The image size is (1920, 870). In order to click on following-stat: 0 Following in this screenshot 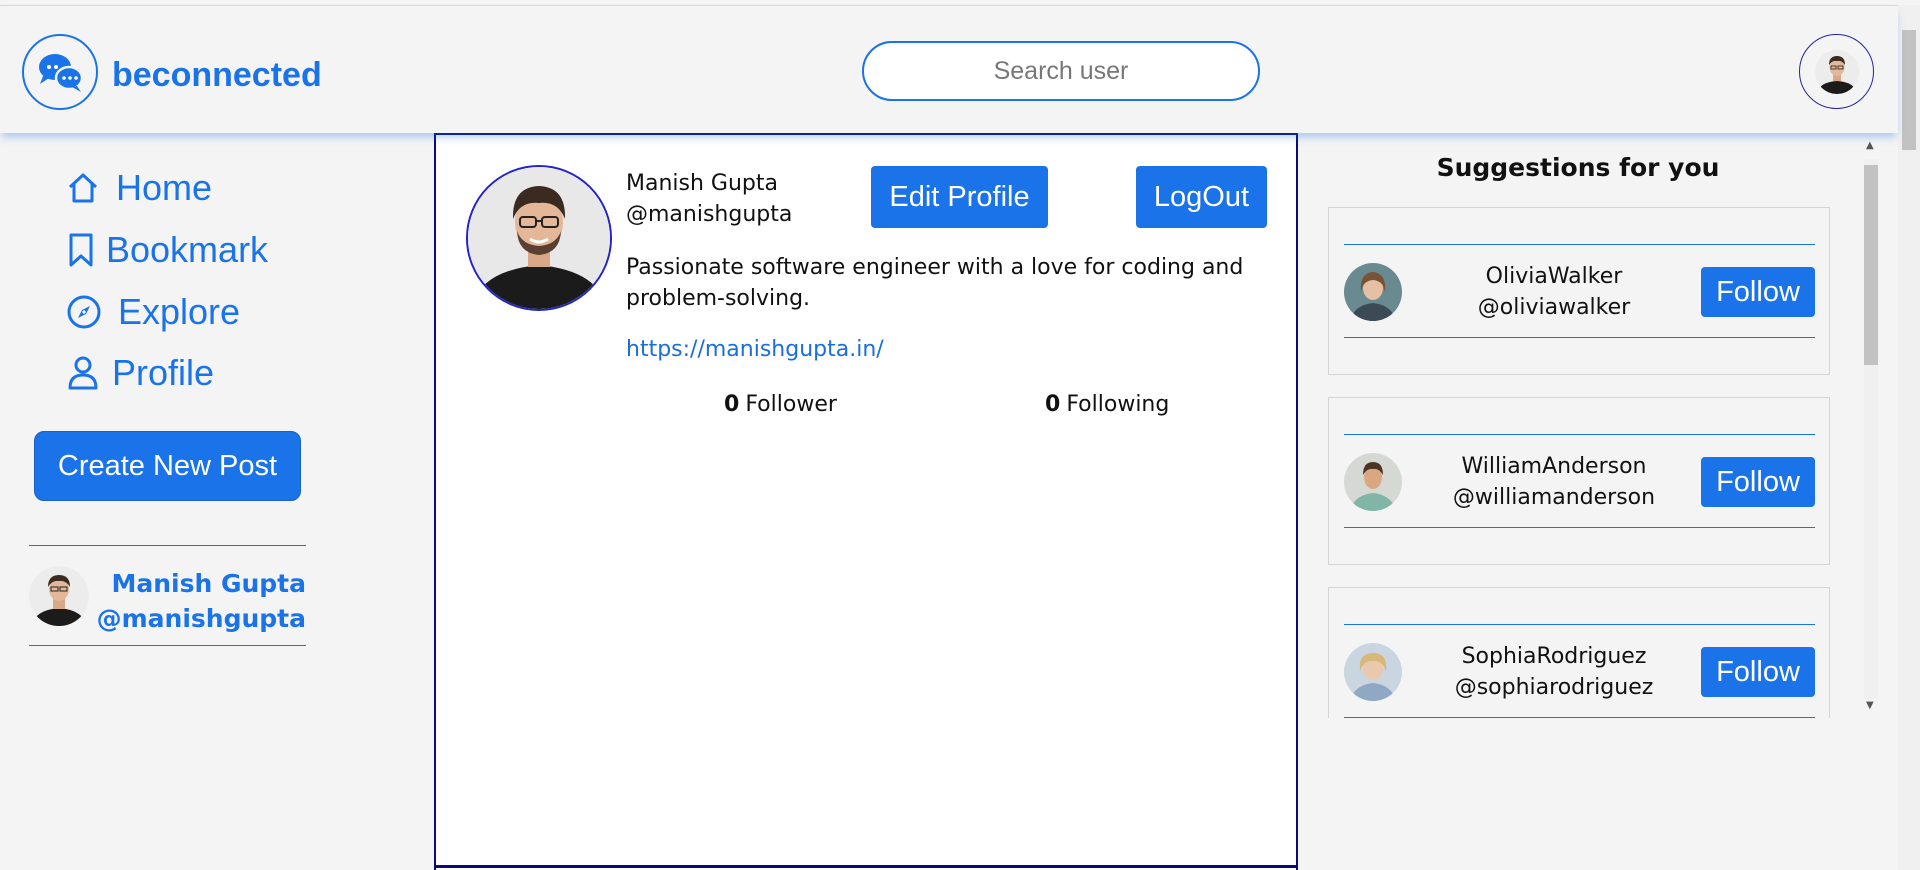, I will do `click(1107, 404)`.